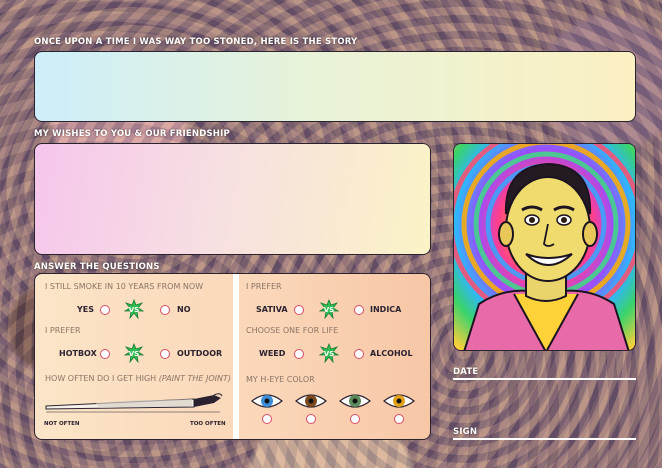 The height and width of the screenshot is (468, 662). What do you see at coordinates (132, 134) in the screenshot?
I see `wishes-label: MY WISHES TO YOU & OUR FRIENDSHIP` at bounding box center [132, 134].